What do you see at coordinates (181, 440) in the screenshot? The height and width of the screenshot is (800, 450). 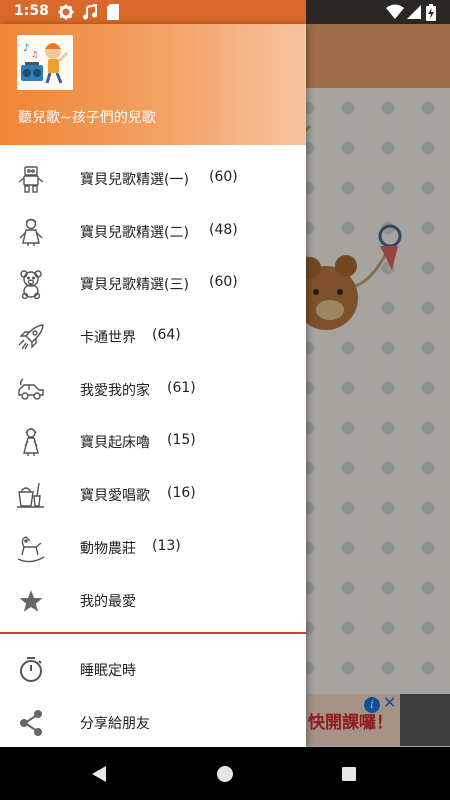 I see `drawer-item-count: (15)` at bounding box center [181, 440].